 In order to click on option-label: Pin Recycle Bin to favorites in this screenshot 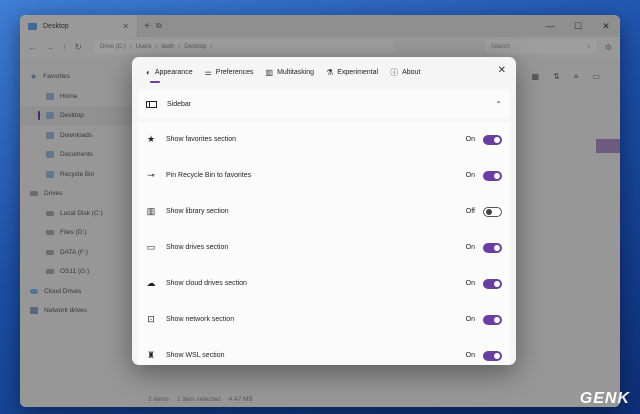, I will do `click(209, 176)`.